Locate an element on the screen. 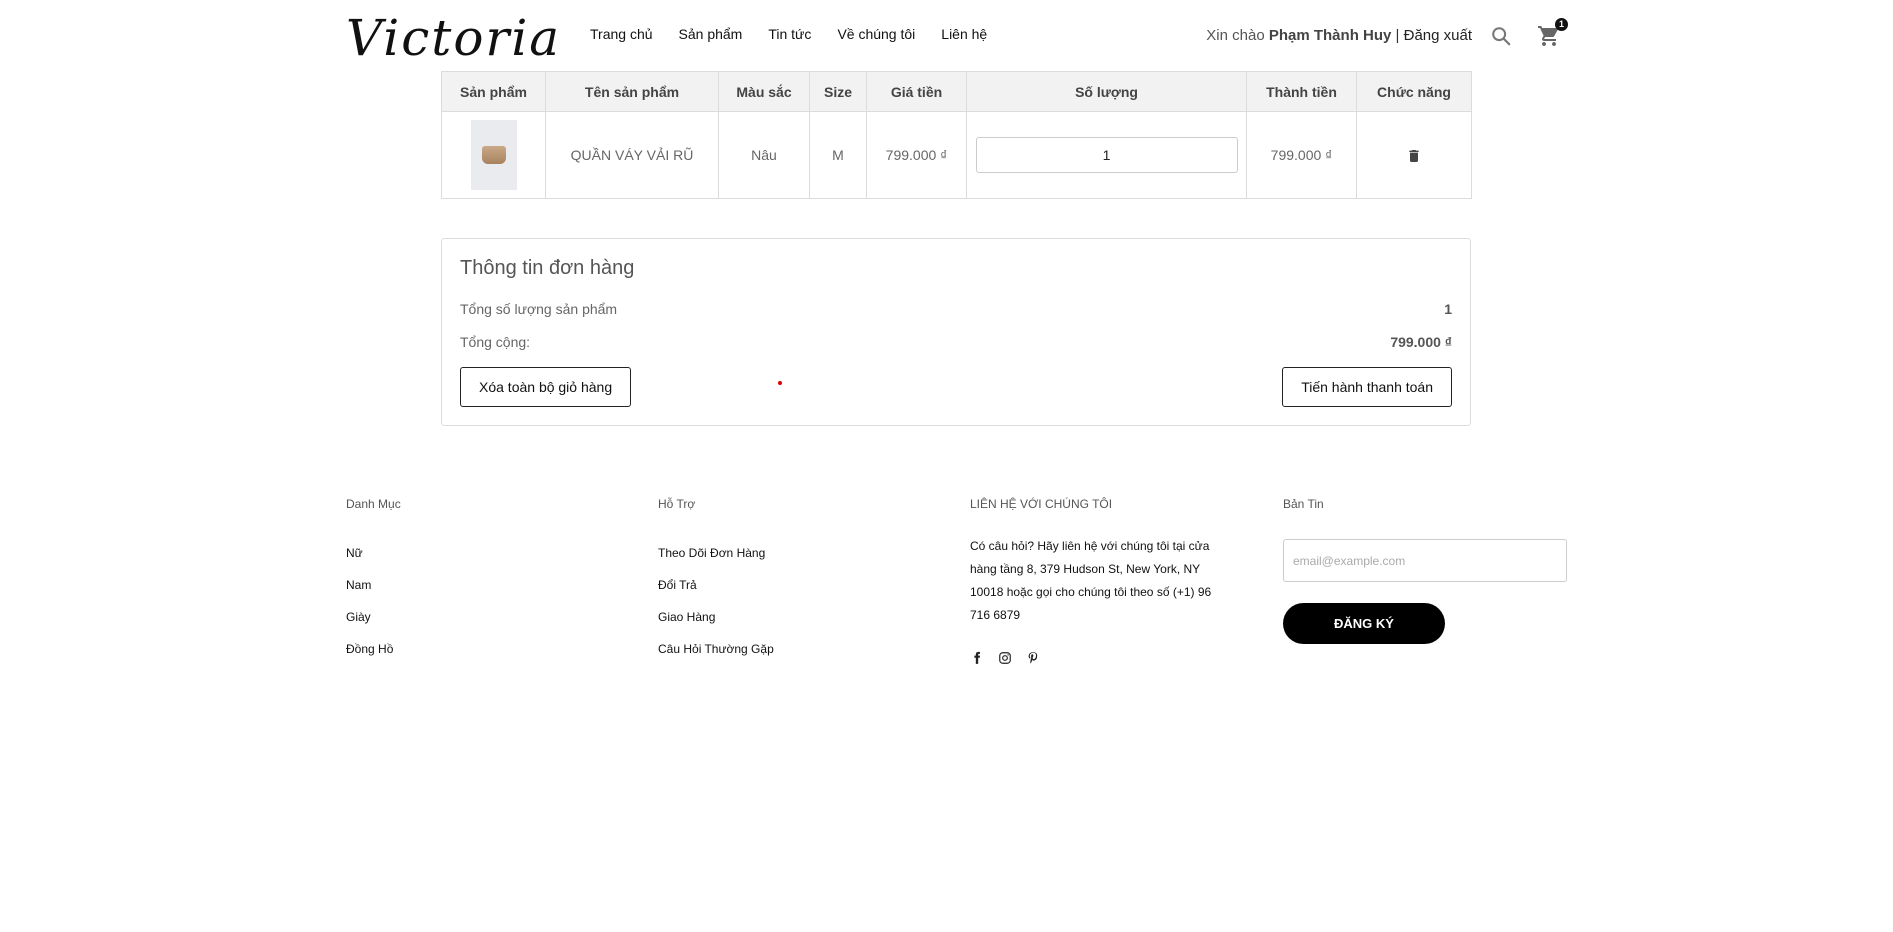  product-price: 799.000 ₫ is located at coordinates (916, 155).